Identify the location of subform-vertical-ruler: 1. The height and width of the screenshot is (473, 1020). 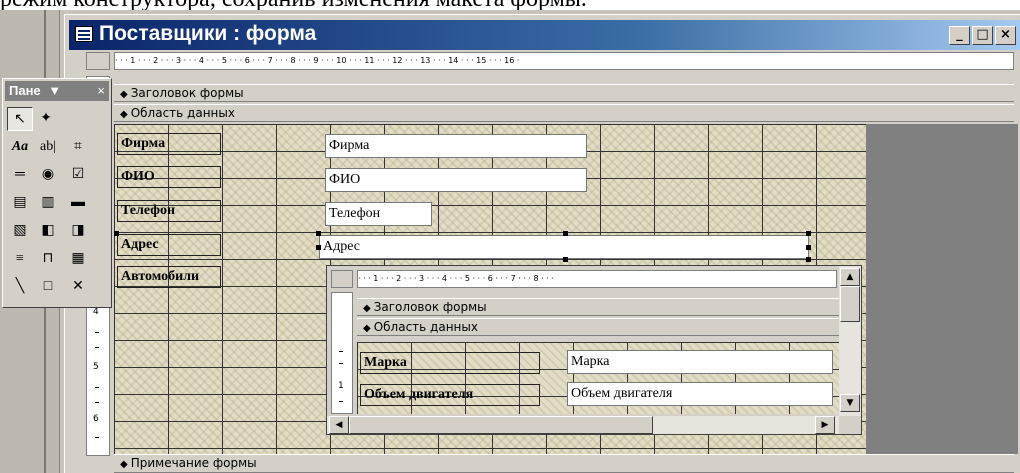
(342, 353).